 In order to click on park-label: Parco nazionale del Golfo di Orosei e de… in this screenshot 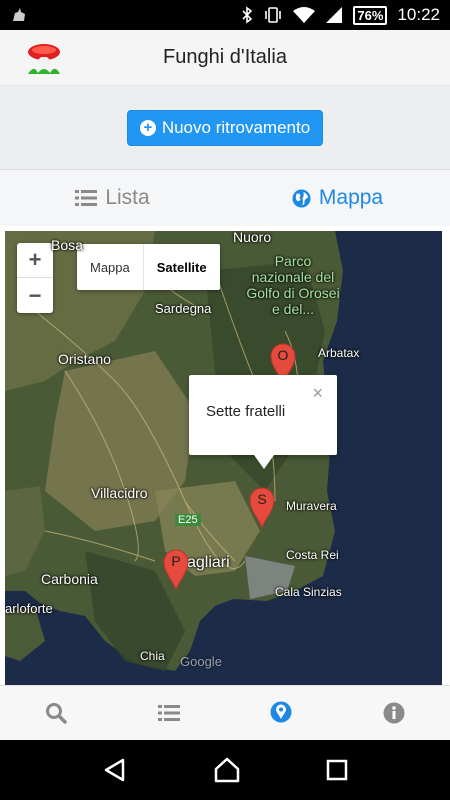, I will do `click(293, 285)`.